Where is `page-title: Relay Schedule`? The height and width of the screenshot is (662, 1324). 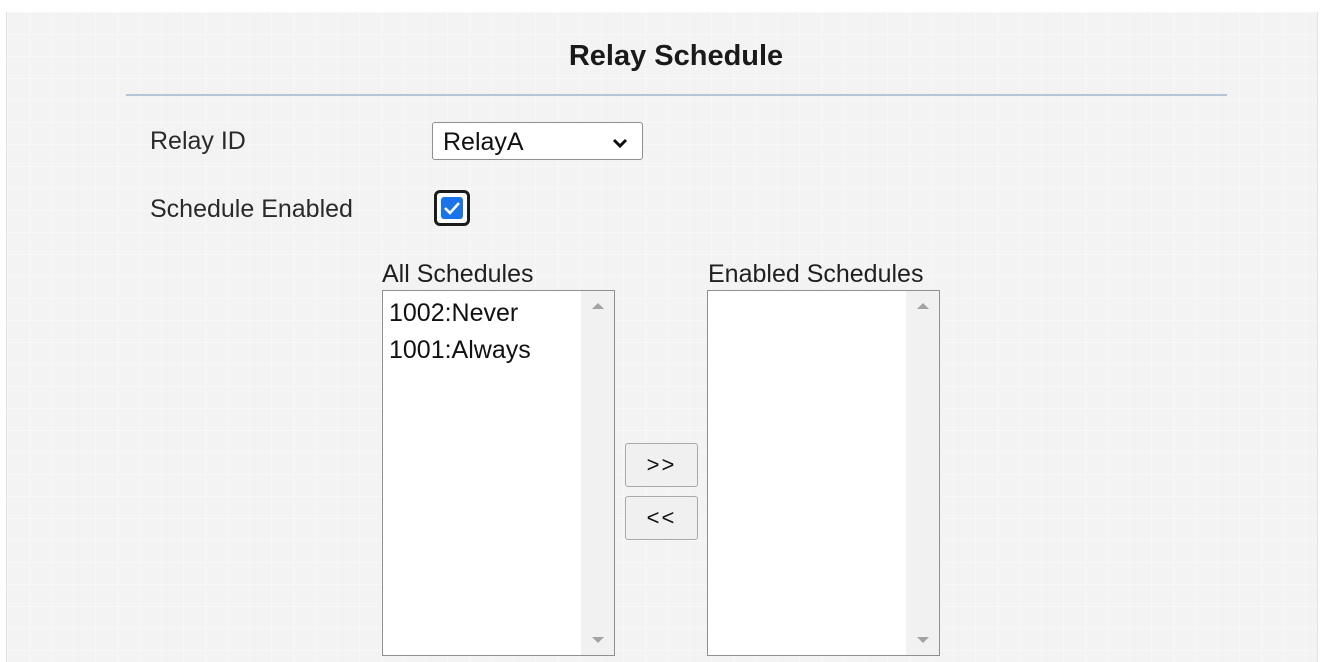 page-title: Relay Schedule is located at coordinates (676, 56).